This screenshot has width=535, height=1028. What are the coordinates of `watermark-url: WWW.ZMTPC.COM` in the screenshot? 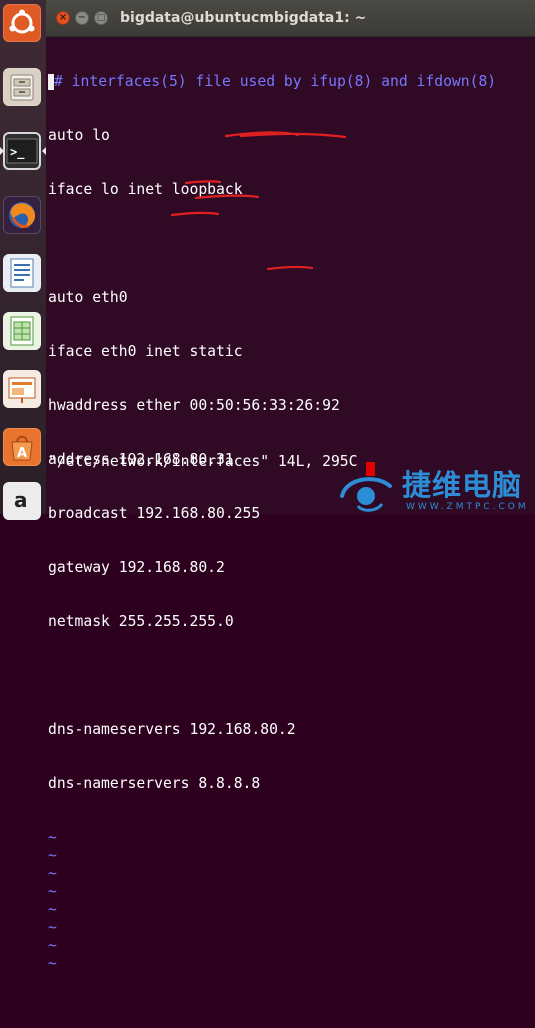 It's located at (467, 507).